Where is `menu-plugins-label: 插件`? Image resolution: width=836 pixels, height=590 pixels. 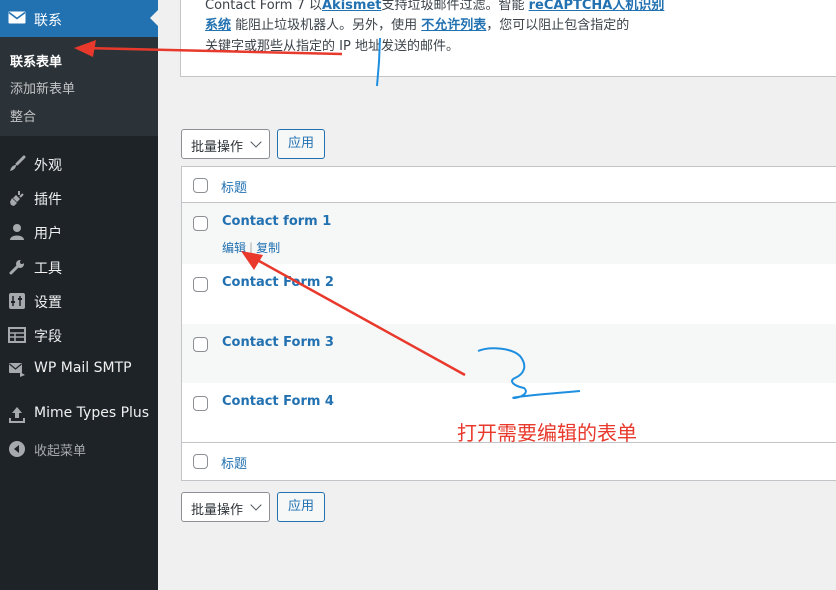 menu-plugins-label: 插件 is located at coordinates (48, 200).